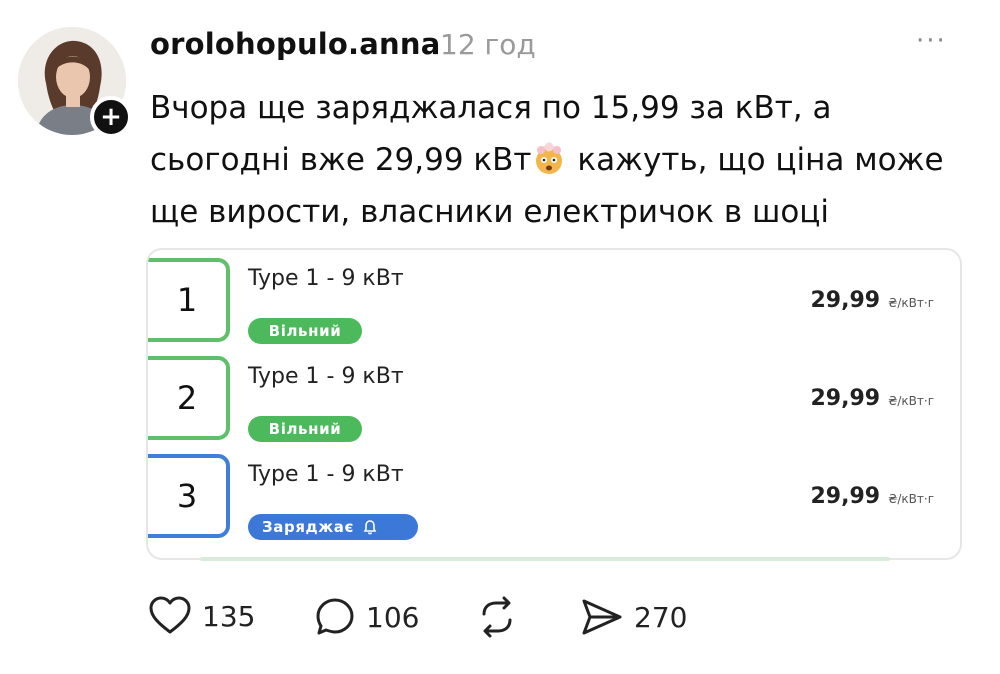 The image size is (1000, 674). Describe the element at coordinates (229, 616) in the screenshot. I see `like-count: 135` at that location.